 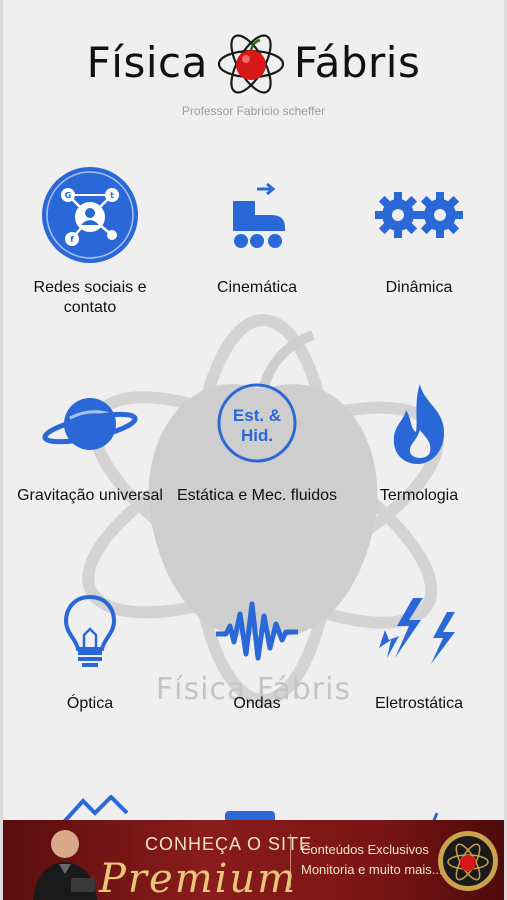 I want to click on planet-icon, so click(x=90, y=424).